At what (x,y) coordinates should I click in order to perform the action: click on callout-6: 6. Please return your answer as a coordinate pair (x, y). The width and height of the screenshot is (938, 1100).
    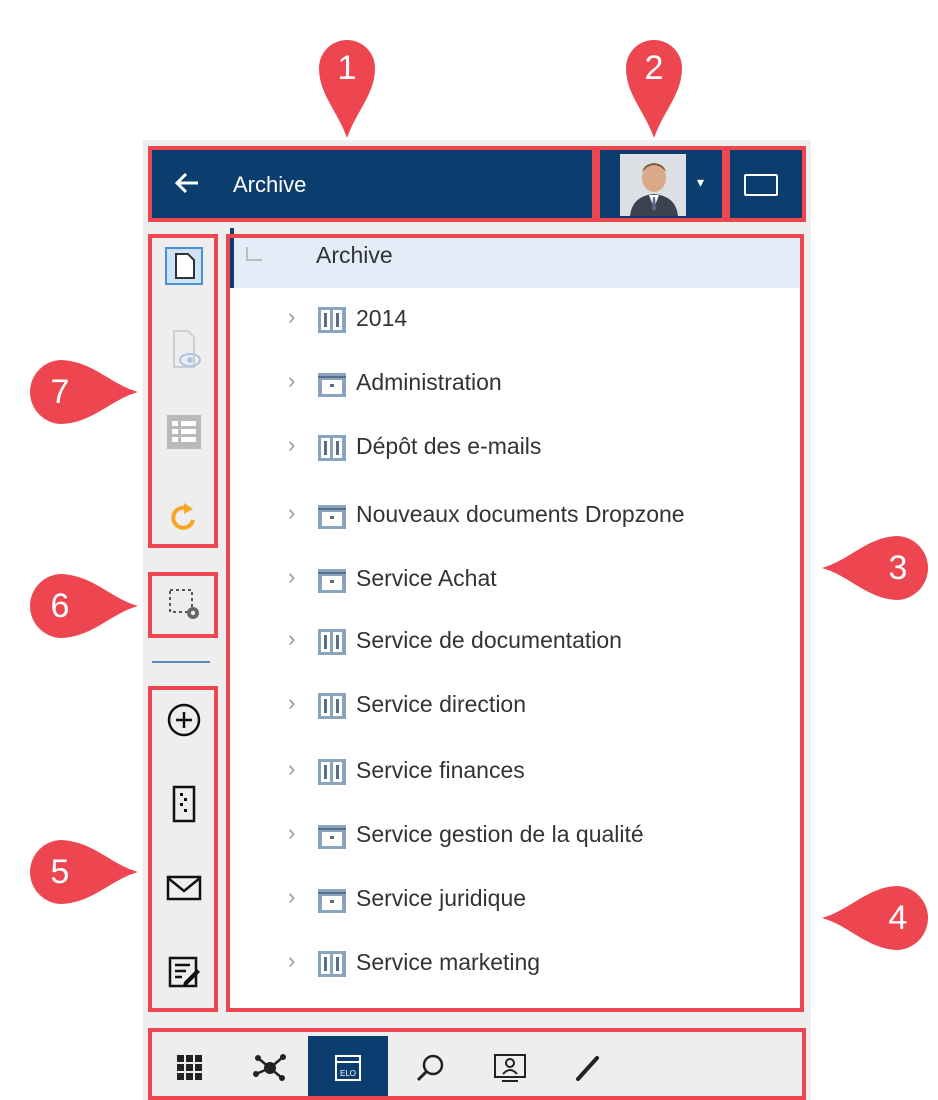
    Looking at the image, I should click on (78, 603).